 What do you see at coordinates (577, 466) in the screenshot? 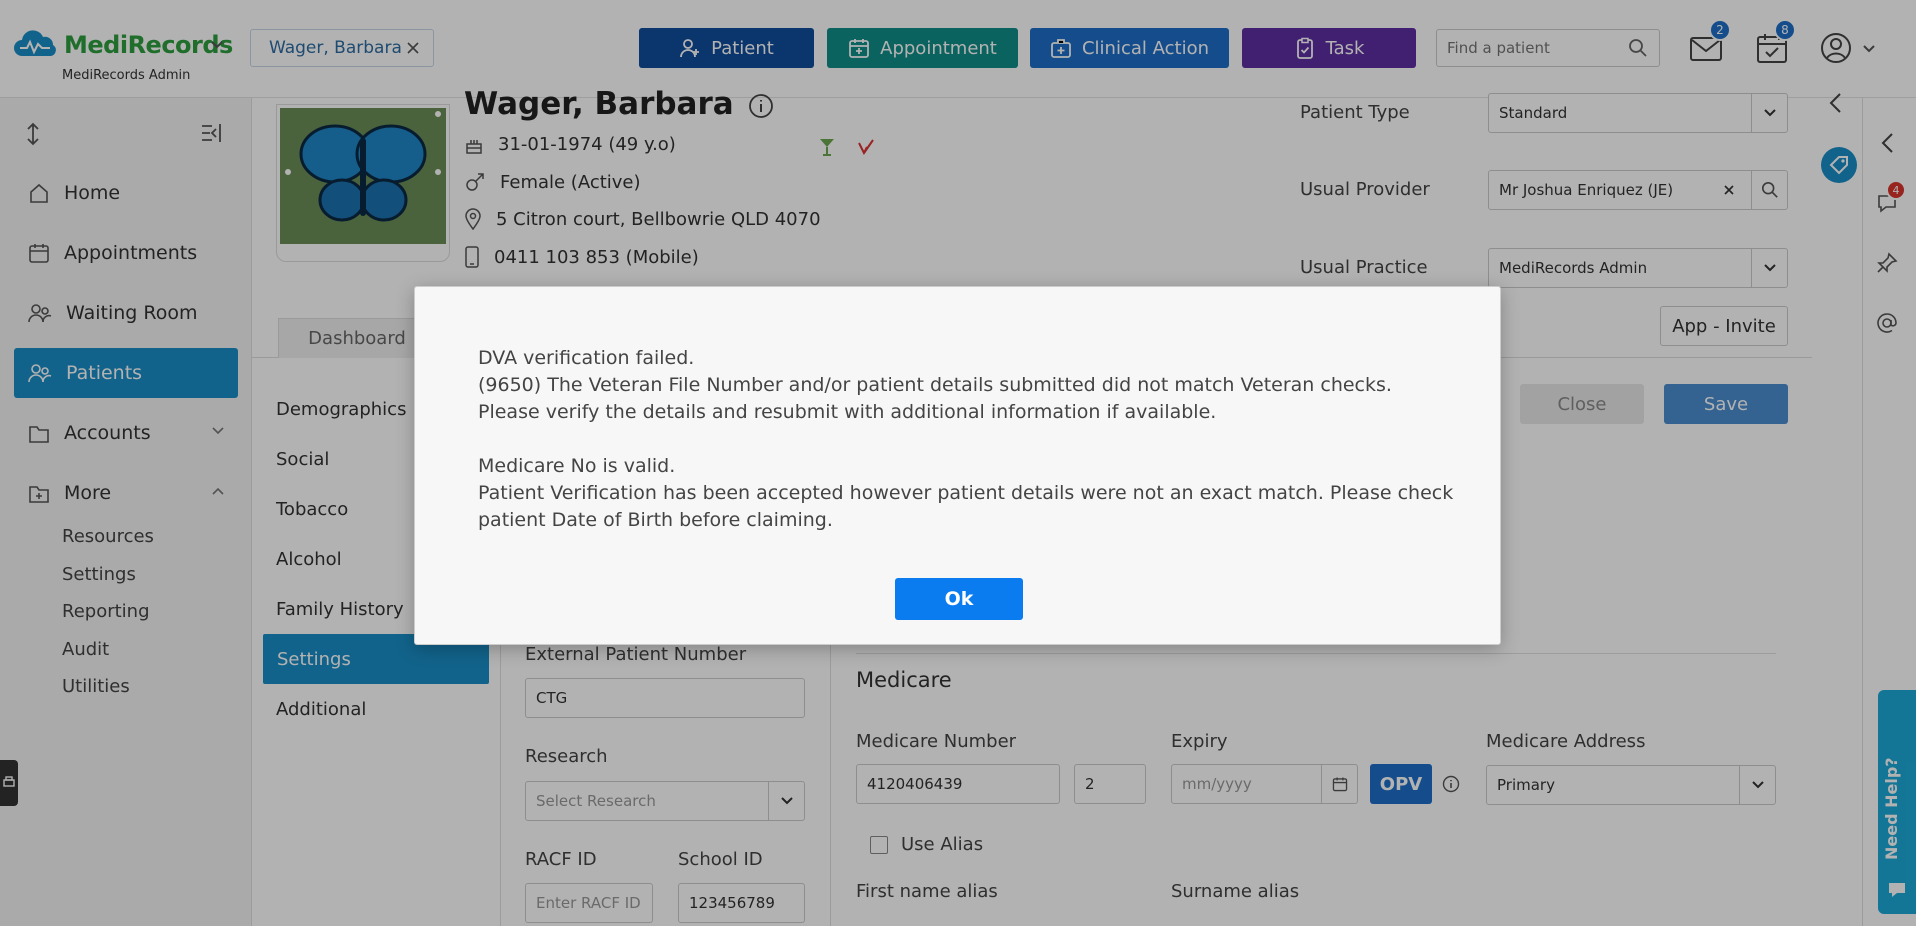
I see `medicare-status-message: Medicare No is valid.` at bounding box center [577, 466].